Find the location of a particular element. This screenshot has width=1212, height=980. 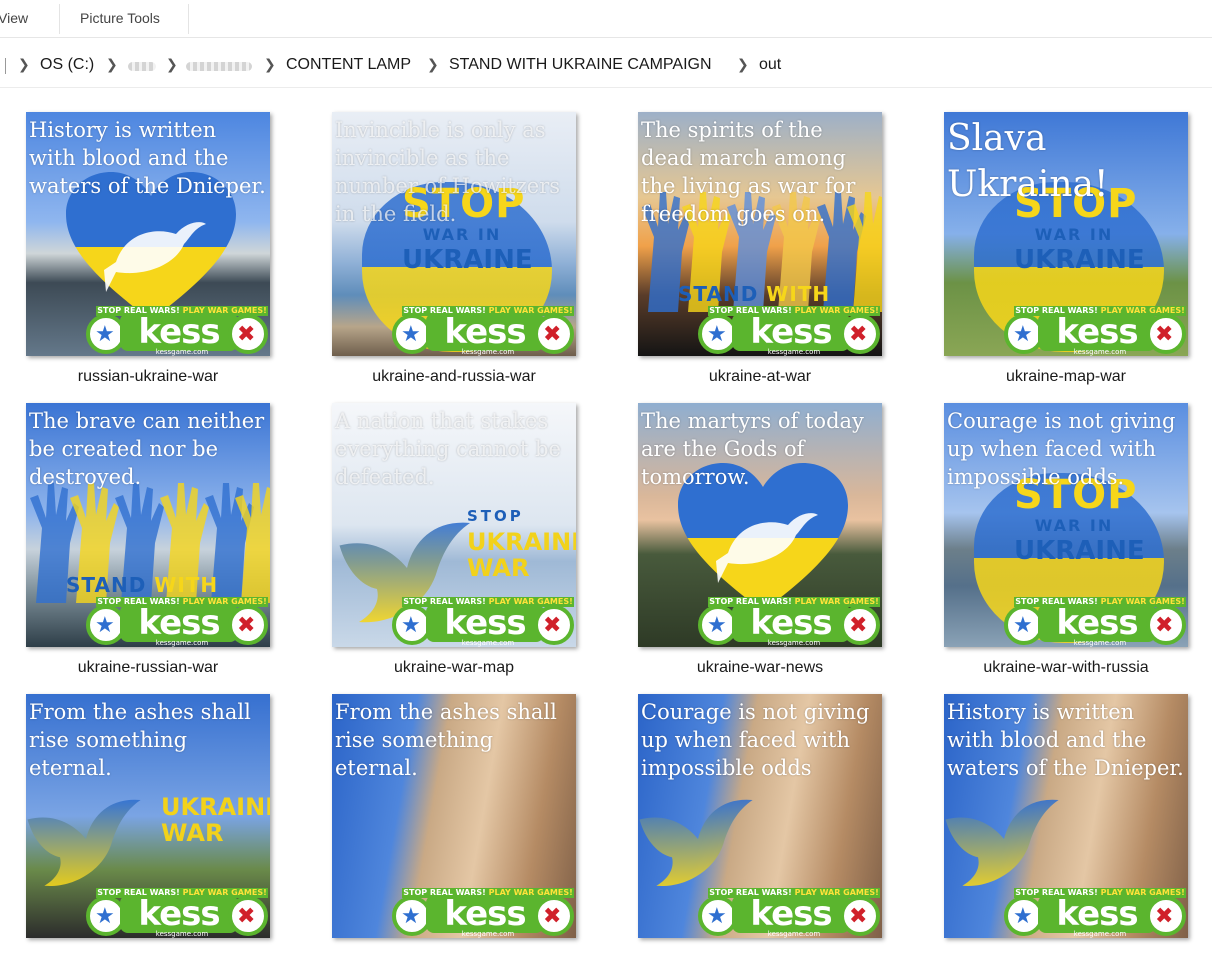

breadcrumb-os-c: OS (C:) is located at coordinates (67, 65).